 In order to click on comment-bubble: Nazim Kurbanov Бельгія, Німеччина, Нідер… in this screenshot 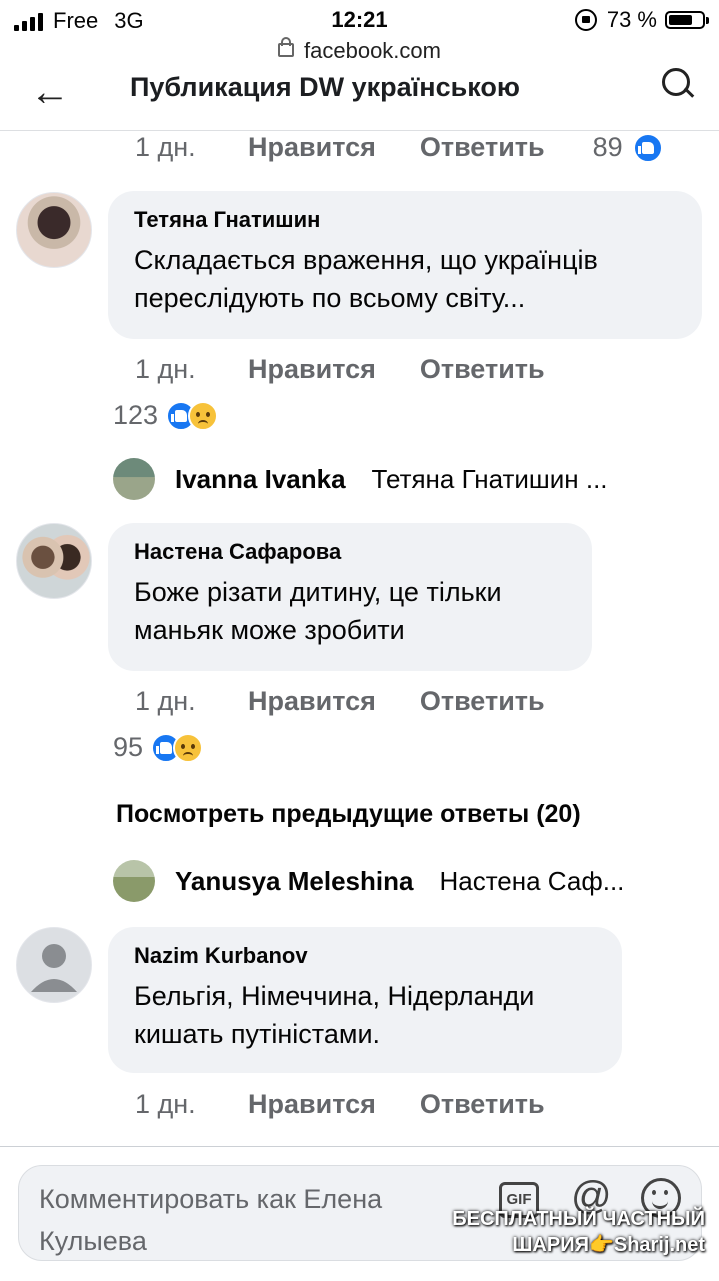, I will do `click(365, 1000)`.